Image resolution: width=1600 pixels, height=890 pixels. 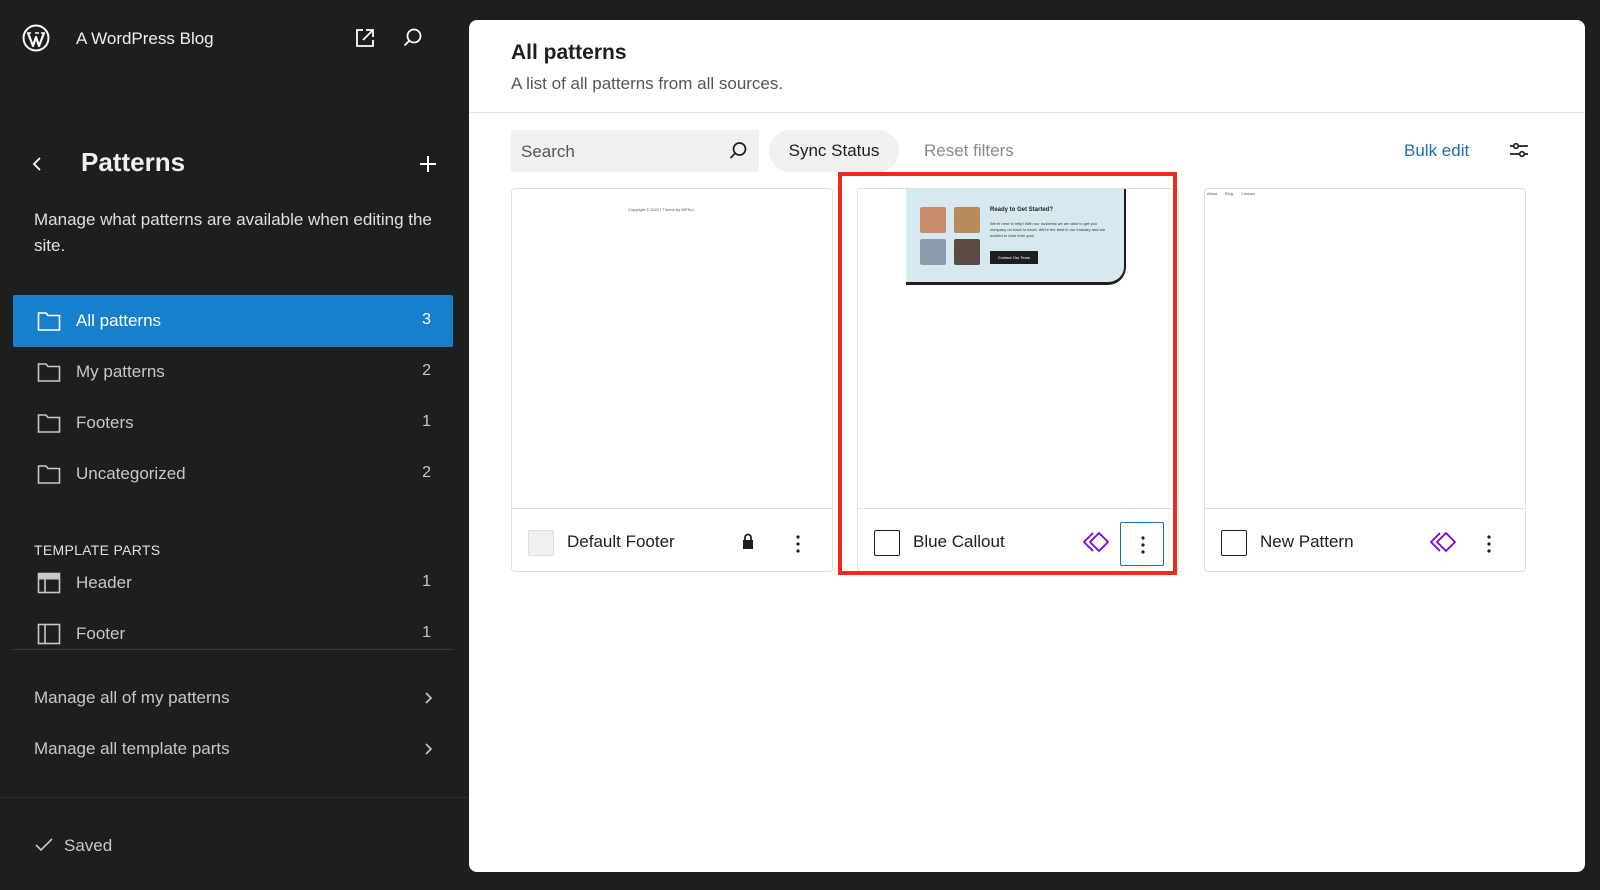 I want to click on patterns-header: Patterns, so click(x=234, y=165).